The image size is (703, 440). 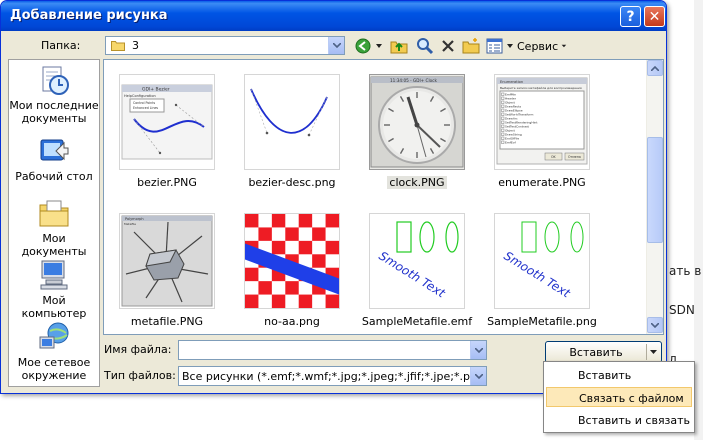 I want to click on file-name: enumerate.PNG, so click(x=542, y=182).